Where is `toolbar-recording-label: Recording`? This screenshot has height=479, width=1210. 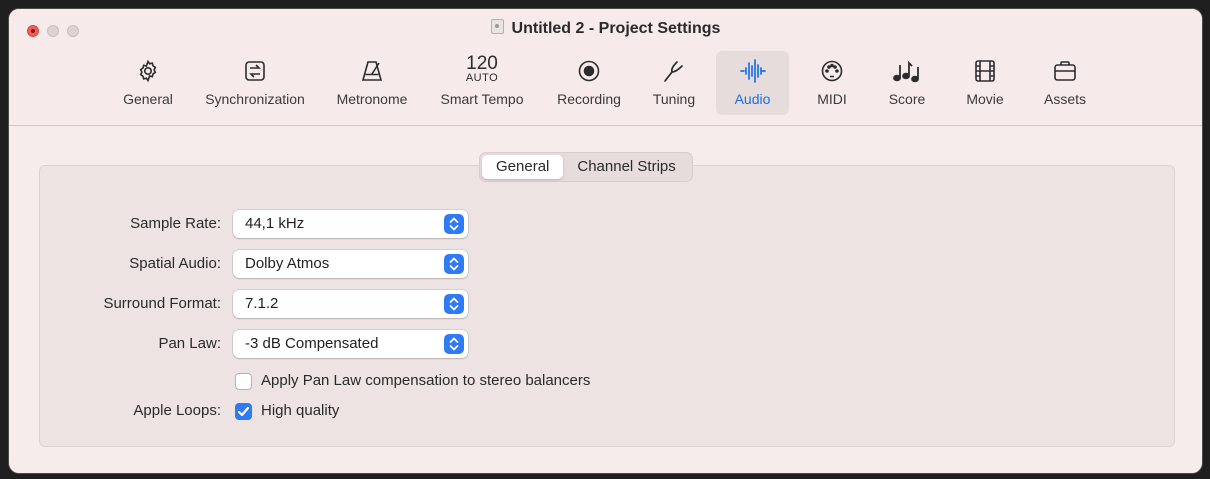 toolbar-recording-label: Recording is located at coordinates (589, 99).